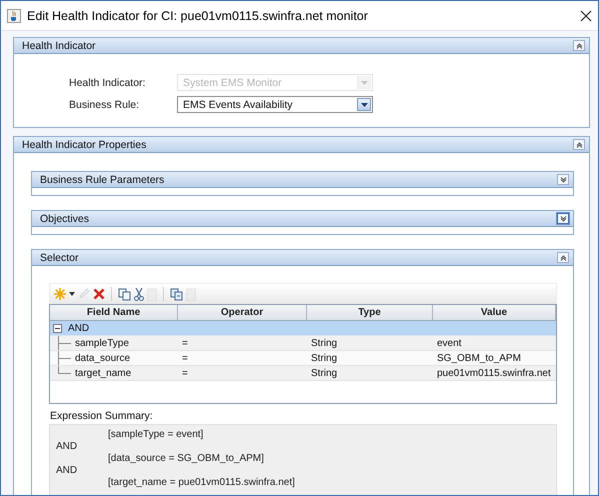  Describe the element at coordinates (198, 15) in the screenshot. I see `window-title: Edit Health Indicator for CI: pue01vm0115.swinfra.net monitor` at that location.